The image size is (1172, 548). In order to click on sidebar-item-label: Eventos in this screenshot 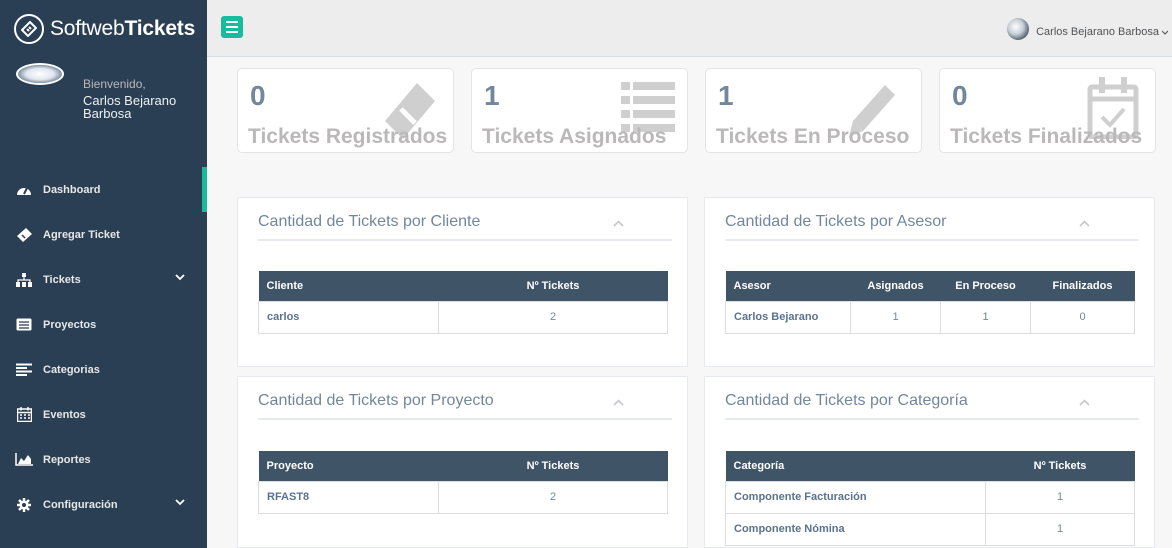, I will do `click(64, 414)`.